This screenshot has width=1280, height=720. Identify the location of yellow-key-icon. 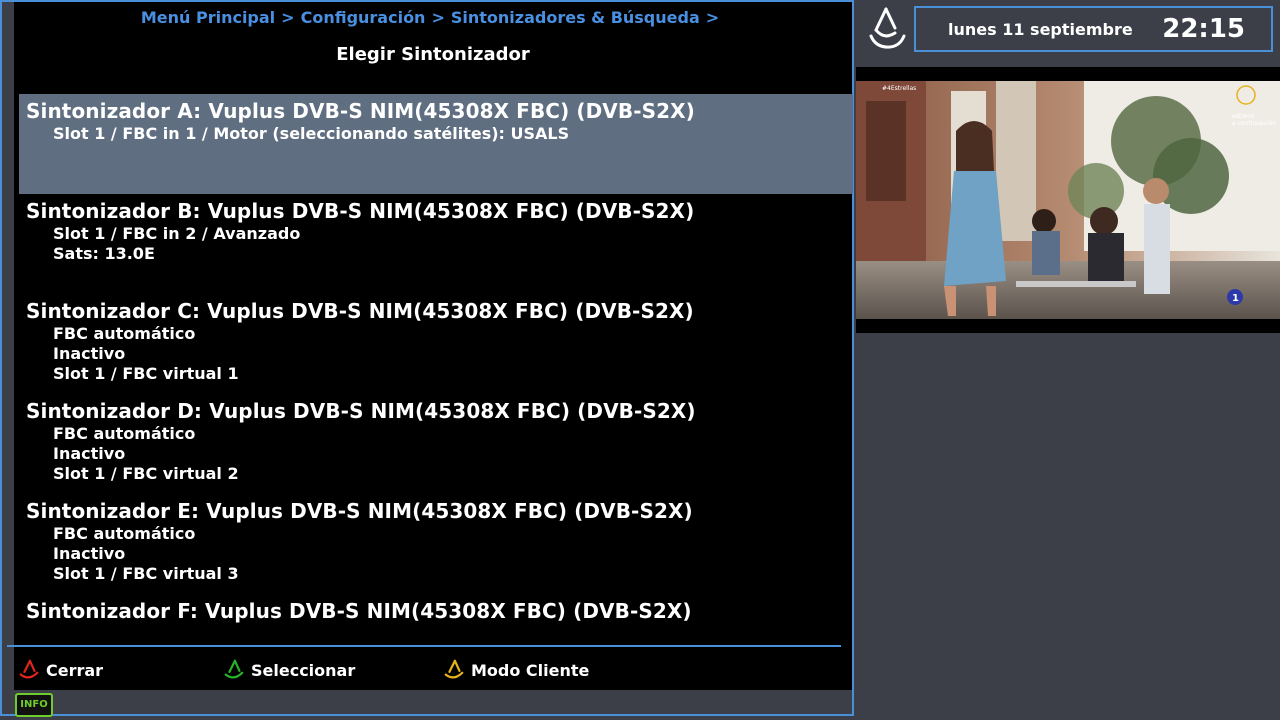
(454, 669).